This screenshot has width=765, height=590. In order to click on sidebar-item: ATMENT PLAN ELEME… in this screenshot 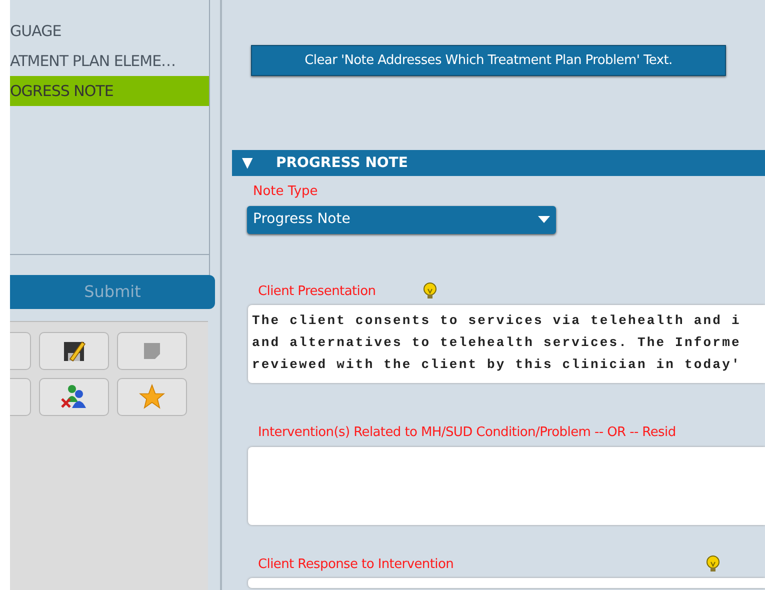, I will do `click(109, 61)`.